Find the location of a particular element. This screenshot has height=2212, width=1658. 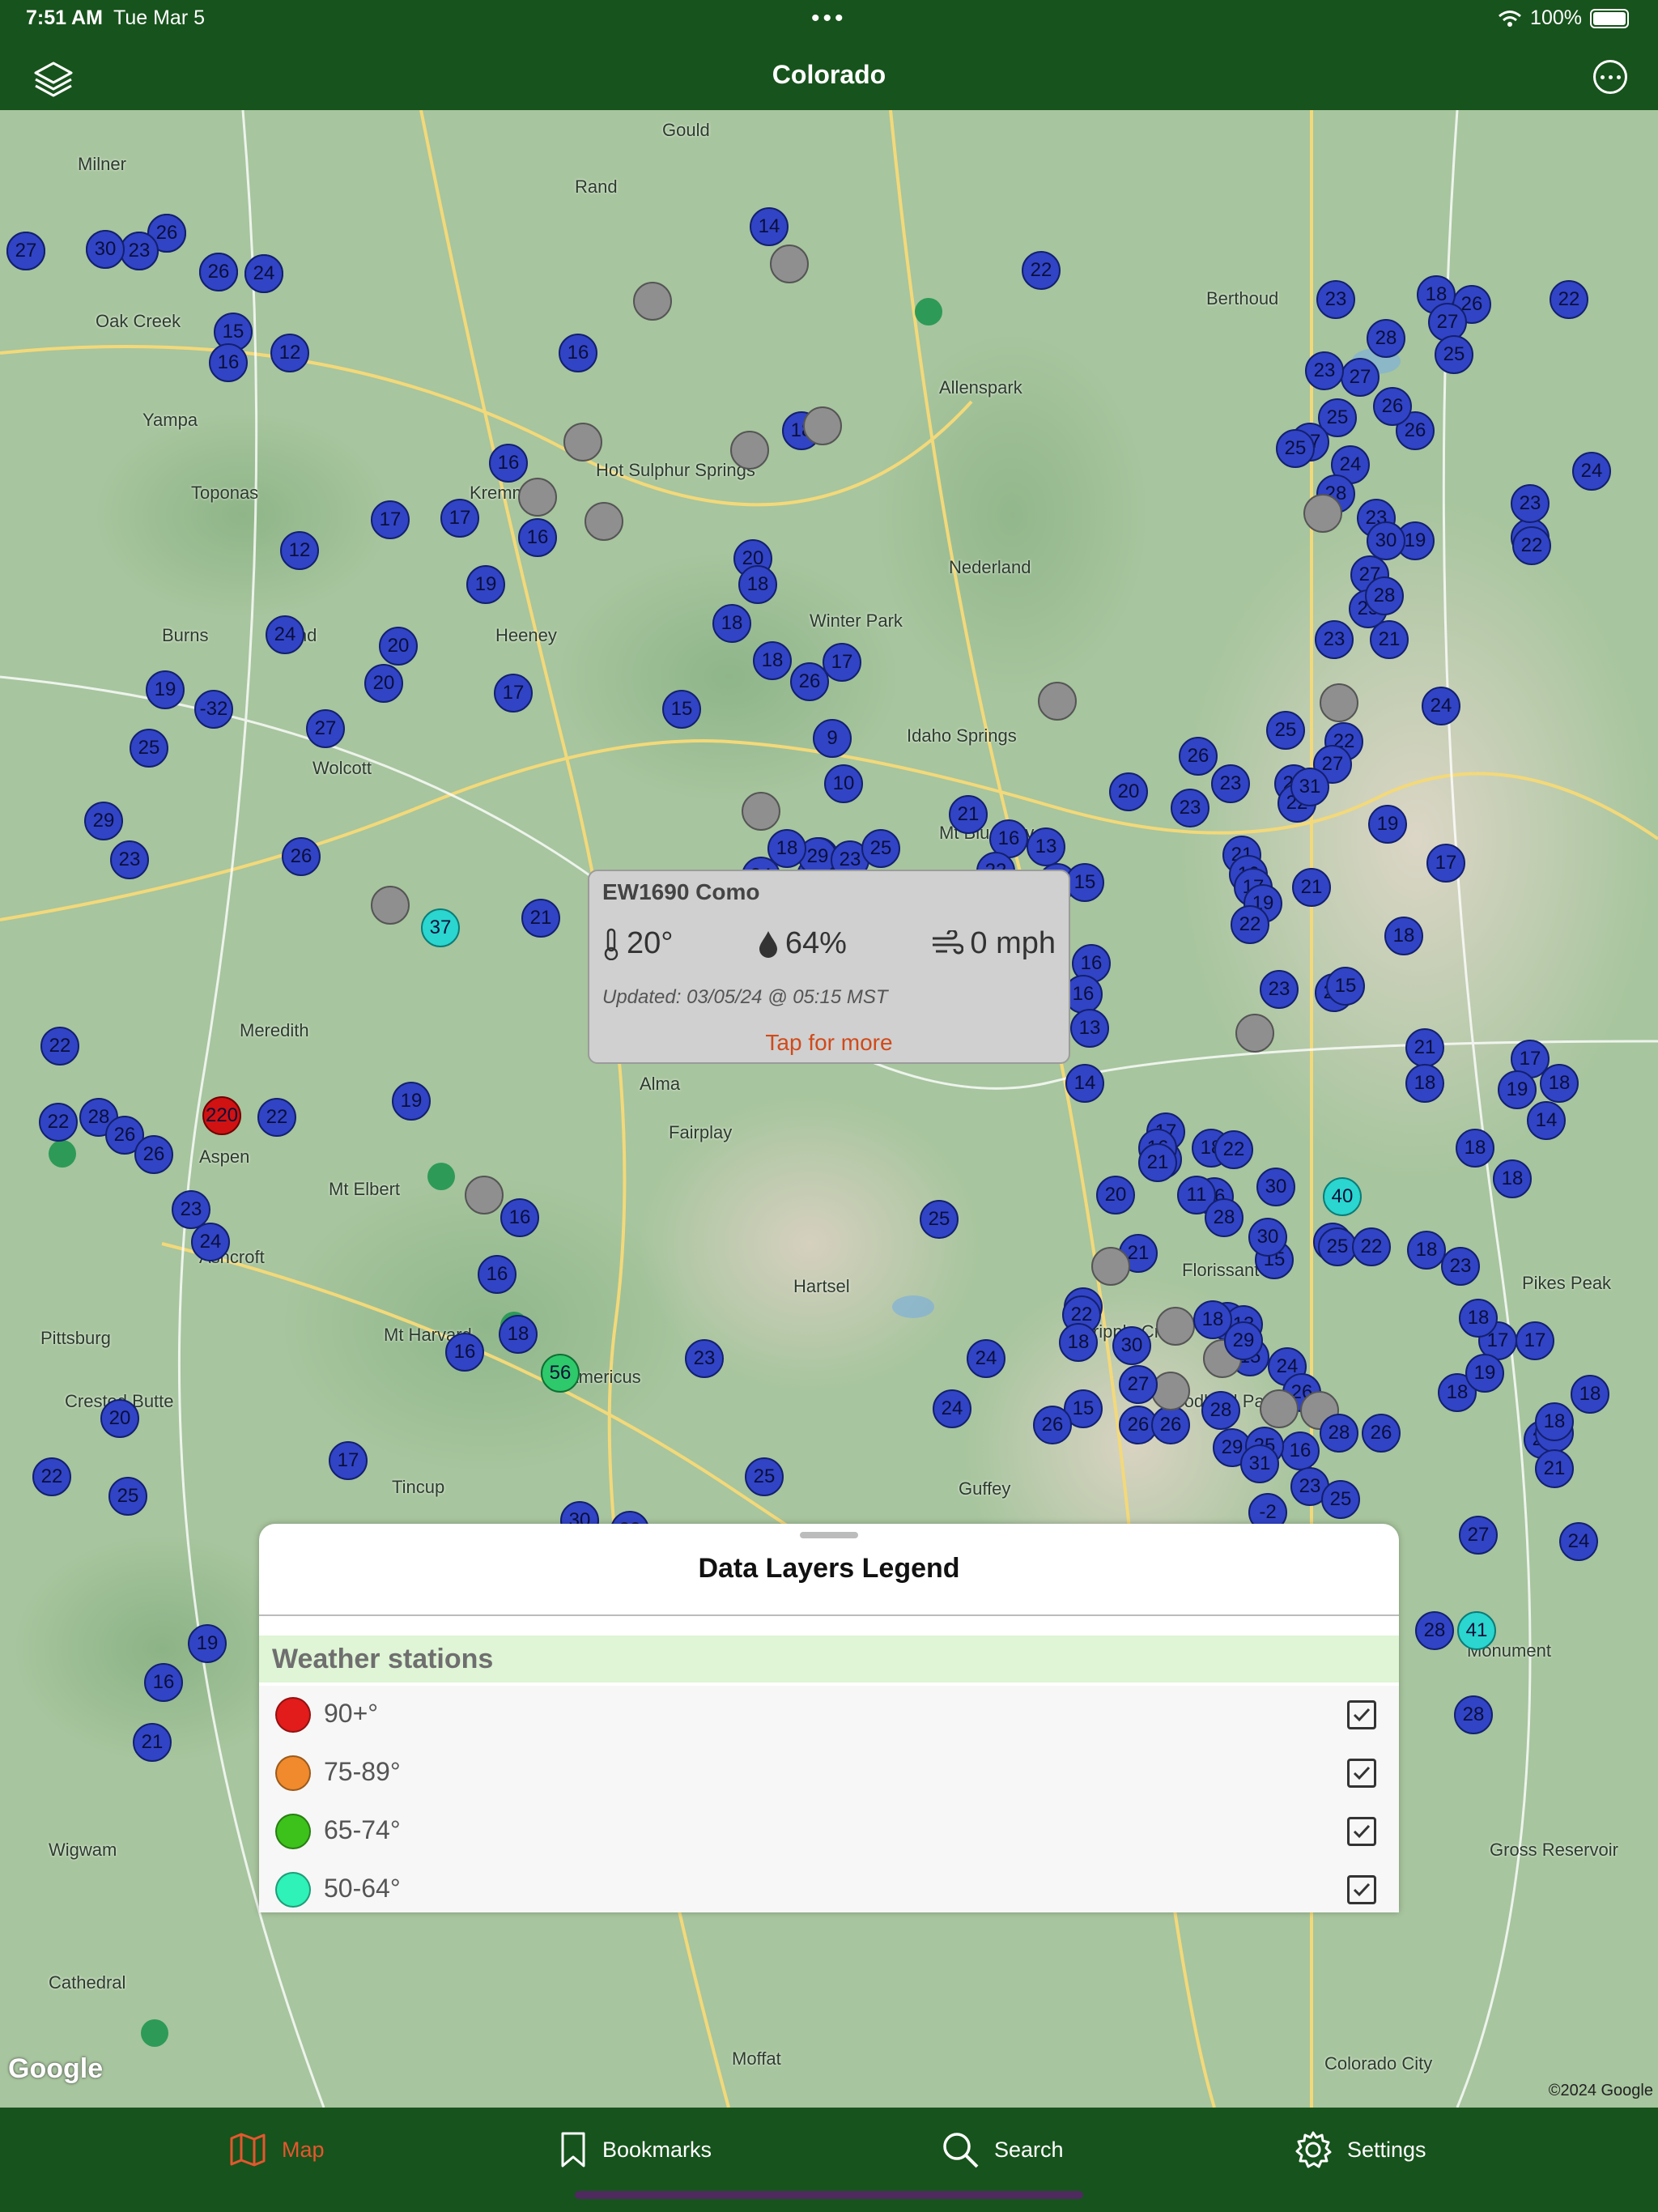

station-marker: 56 is located at coordinates (560, 1373).